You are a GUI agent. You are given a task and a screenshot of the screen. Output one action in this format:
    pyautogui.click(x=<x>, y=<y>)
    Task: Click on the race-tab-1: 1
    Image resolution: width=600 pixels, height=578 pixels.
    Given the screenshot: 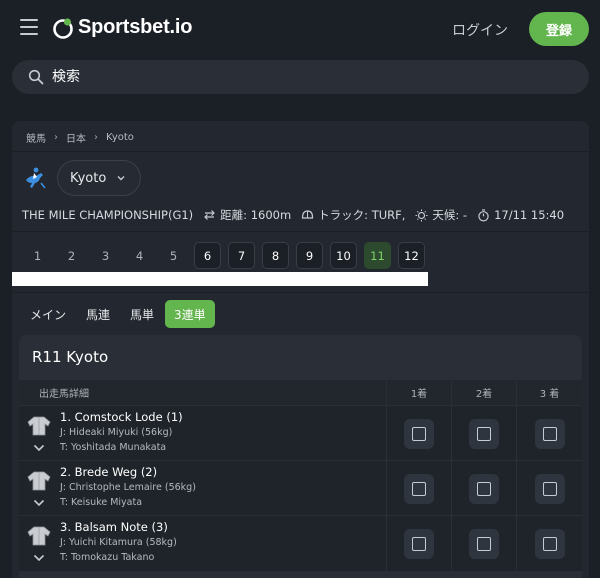 What is the action you would take?
    pyautogui.click(x=37, y=255)
    